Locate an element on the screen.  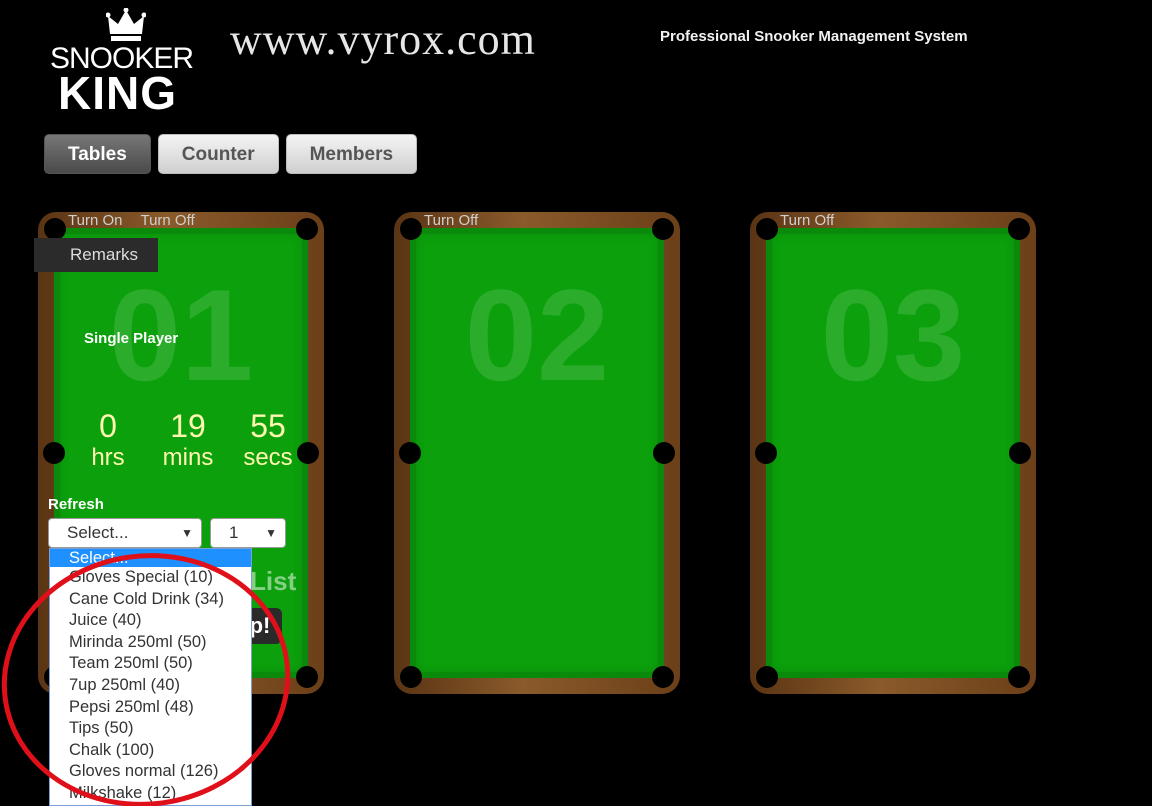
main-nav: Tables Counter Members is located at coordinates (231, 154).